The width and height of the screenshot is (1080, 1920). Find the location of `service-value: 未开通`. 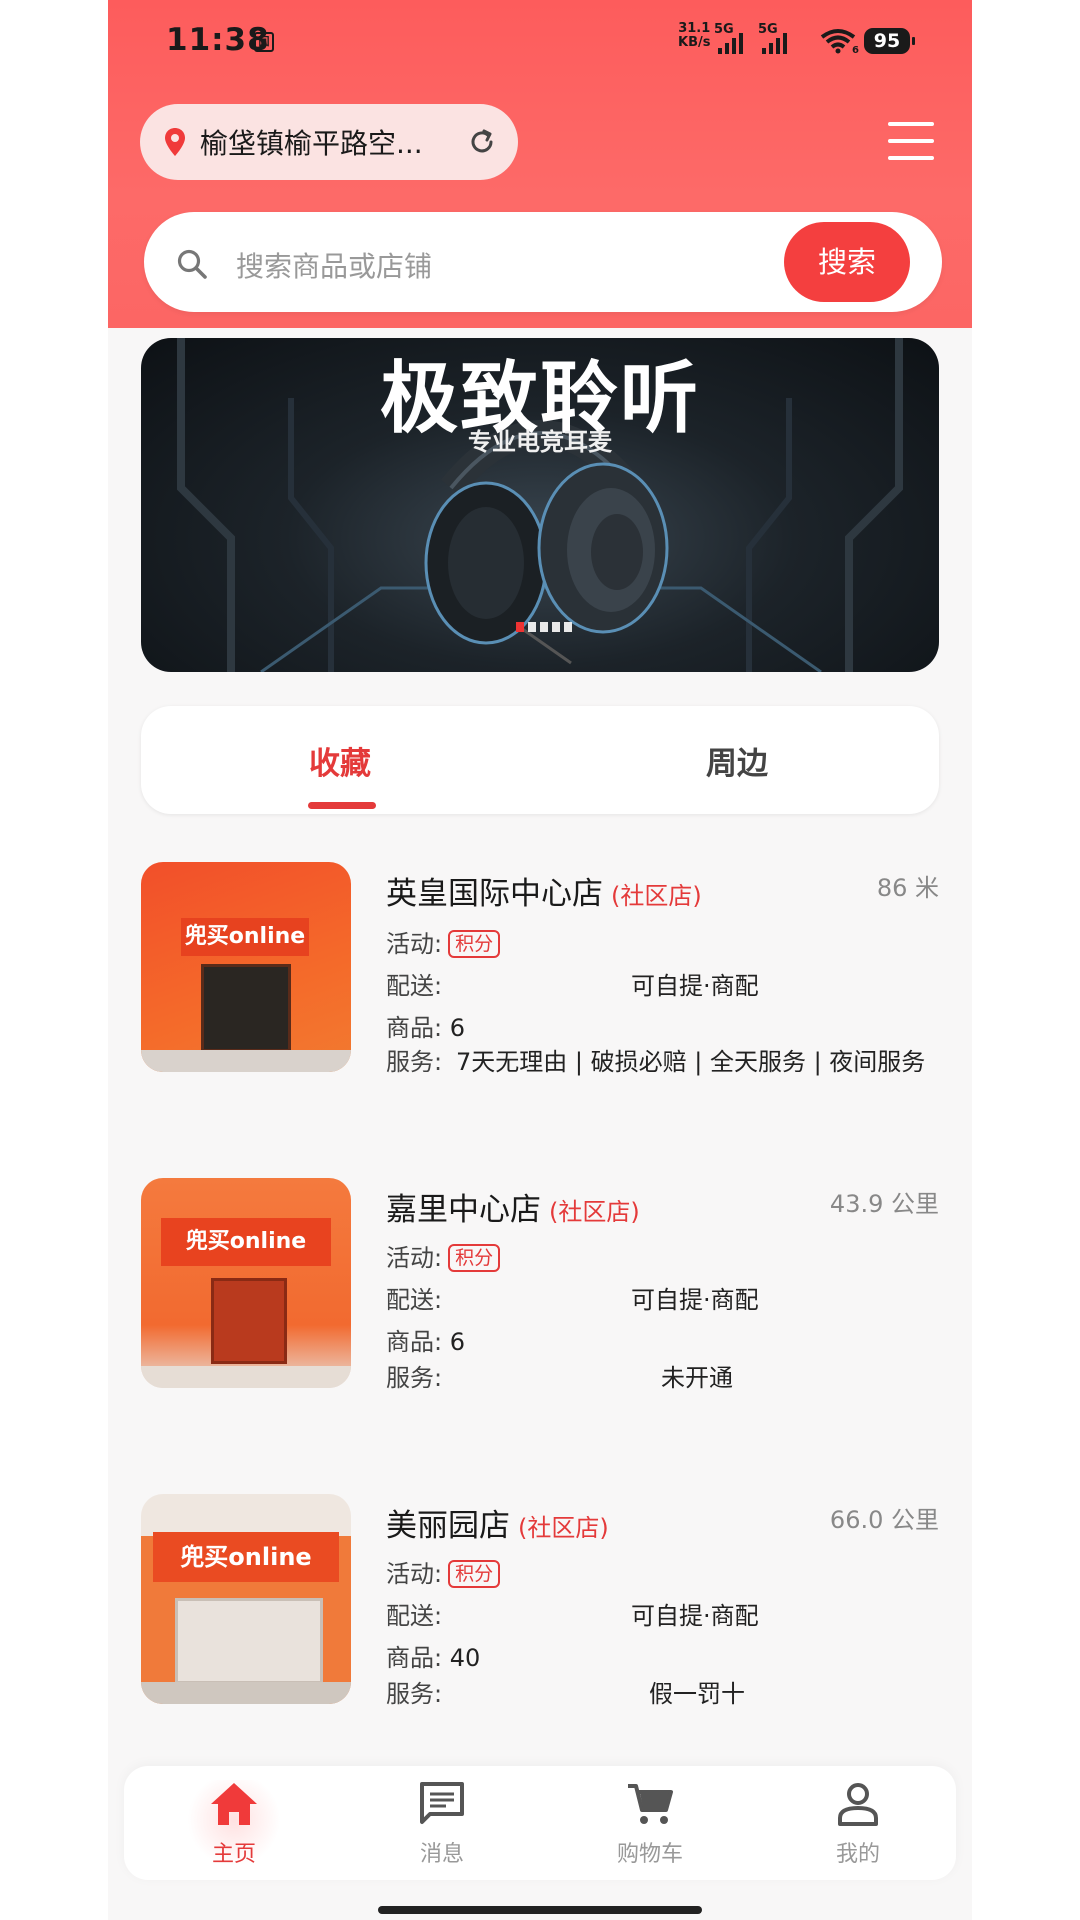

service-value: 未开通 is located at coordinates (697, 1378).